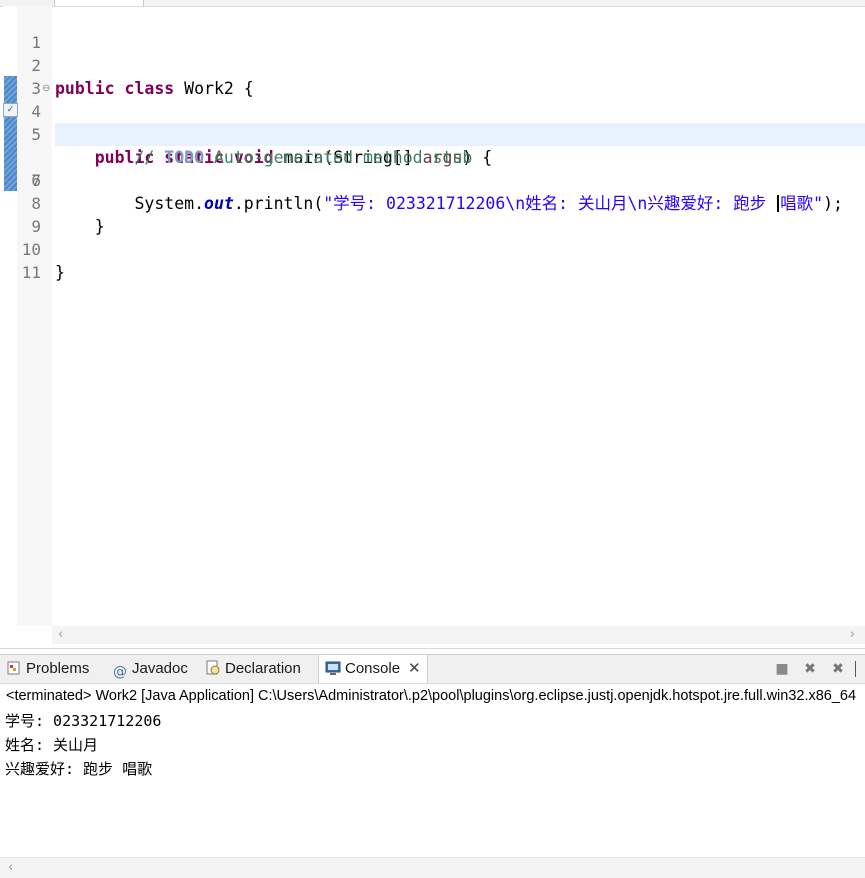 The height and width of the screenshot is (878, 865). I want to click on code-line: 5 // TODO Auto-generated method stub, so click(432, 133).